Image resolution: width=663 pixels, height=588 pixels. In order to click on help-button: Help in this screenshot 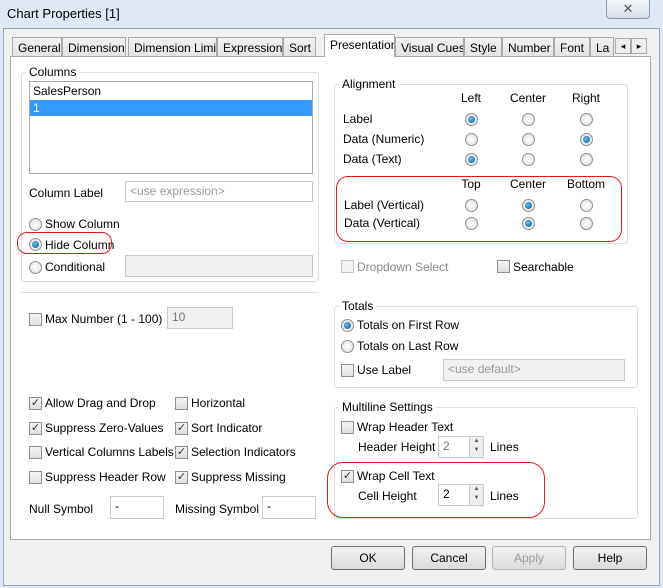, I will do `click(610, 558)`.